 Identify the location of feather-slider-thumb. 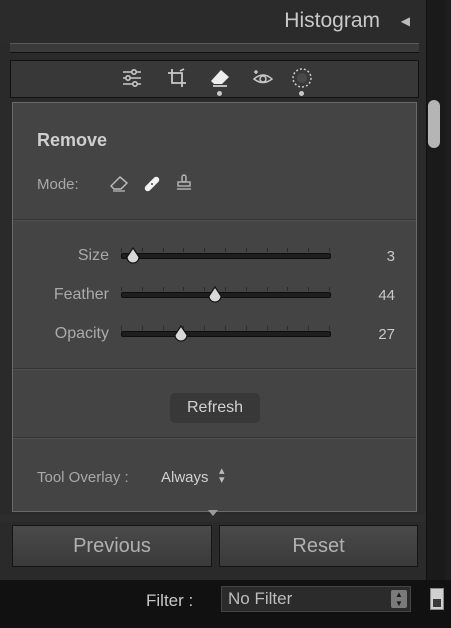
(215, 295).